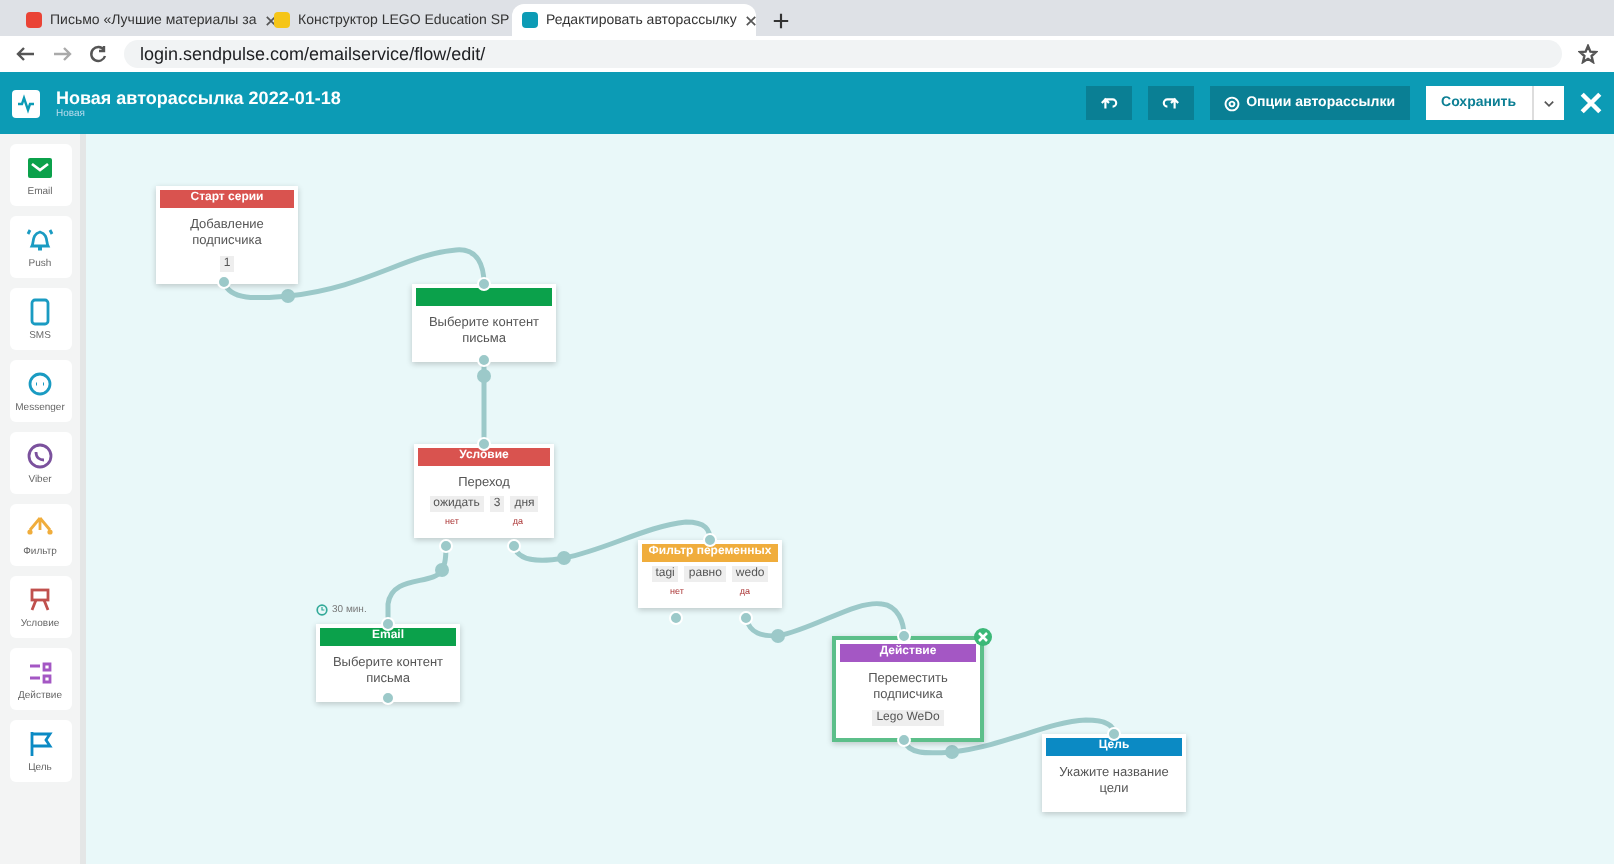  I want to click on caret-icon, so click(1549, 103).